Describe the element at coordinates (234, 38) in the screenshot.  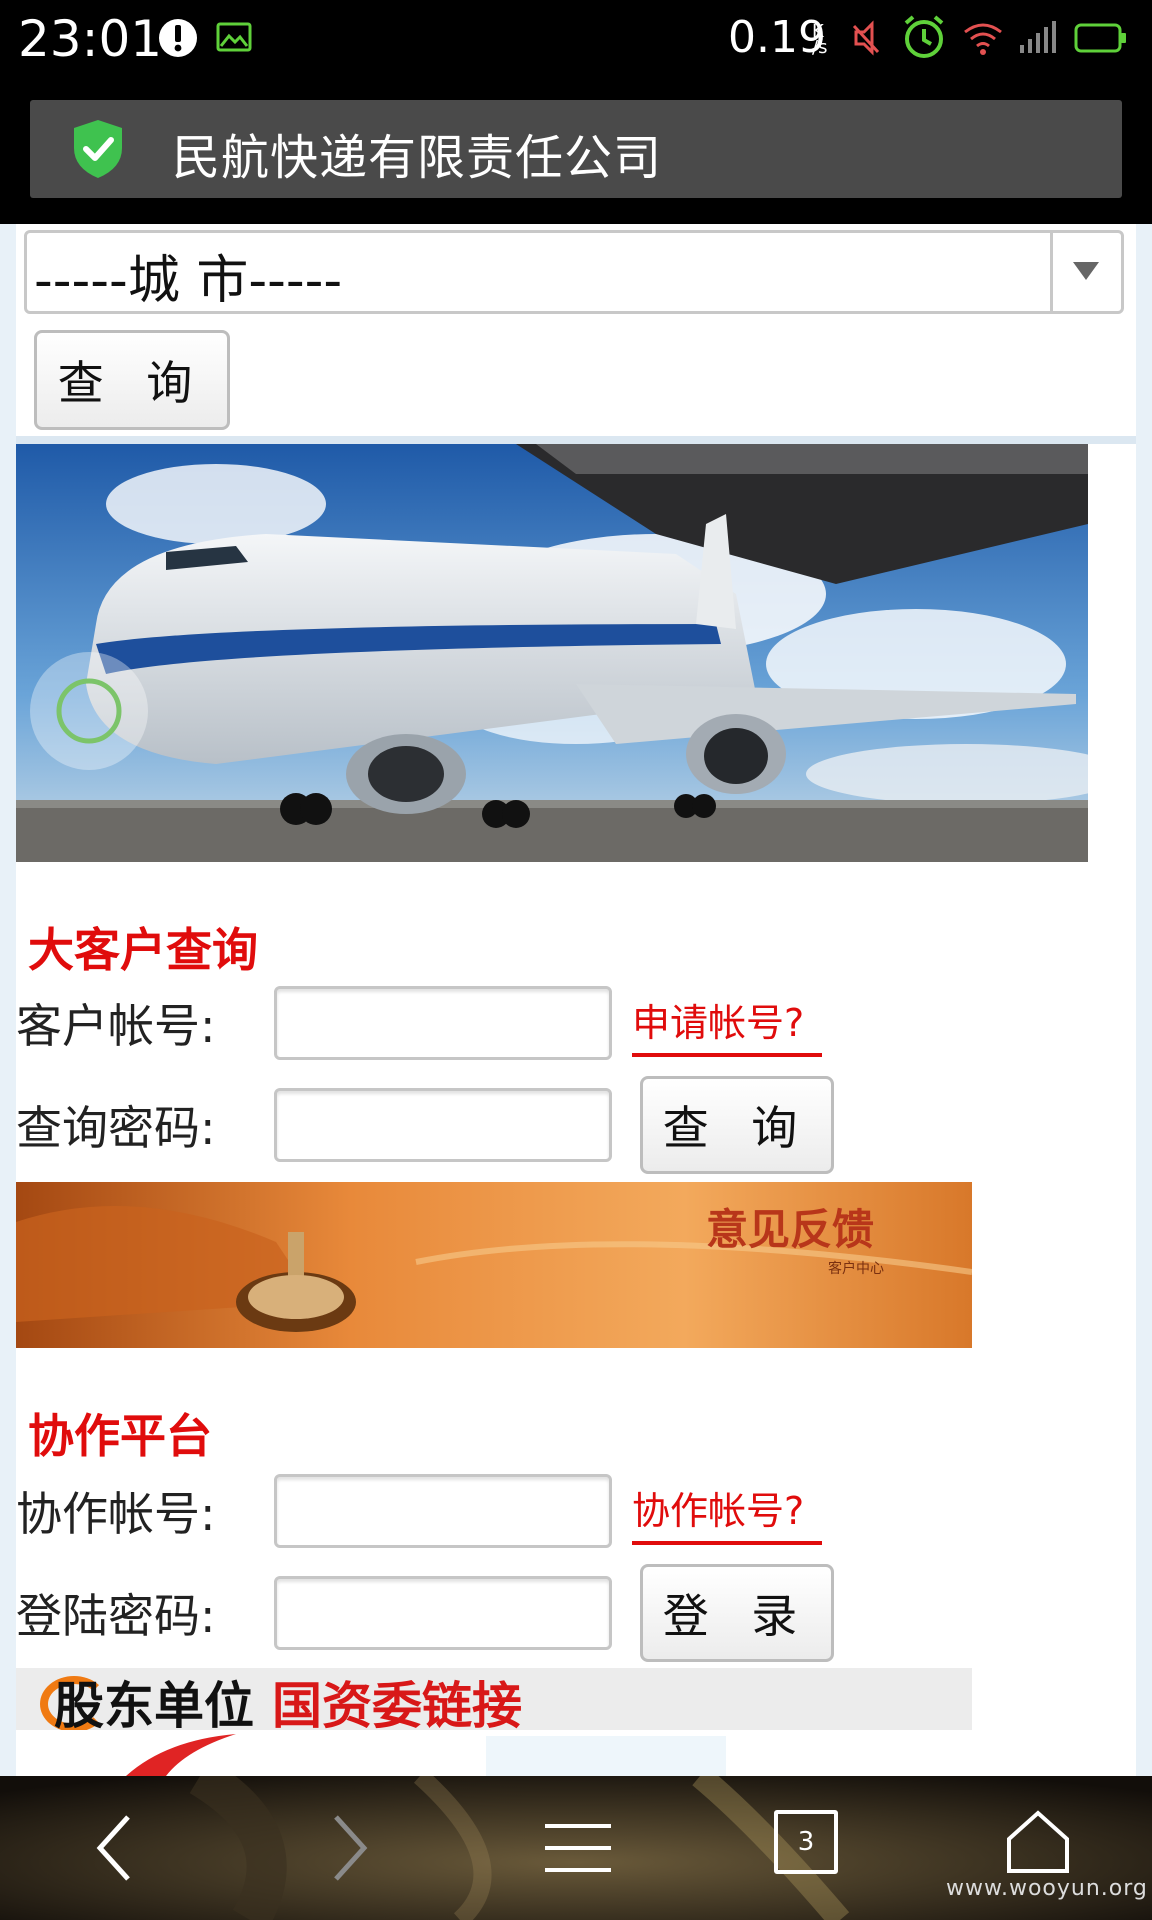
I see `image-icon` at that location.